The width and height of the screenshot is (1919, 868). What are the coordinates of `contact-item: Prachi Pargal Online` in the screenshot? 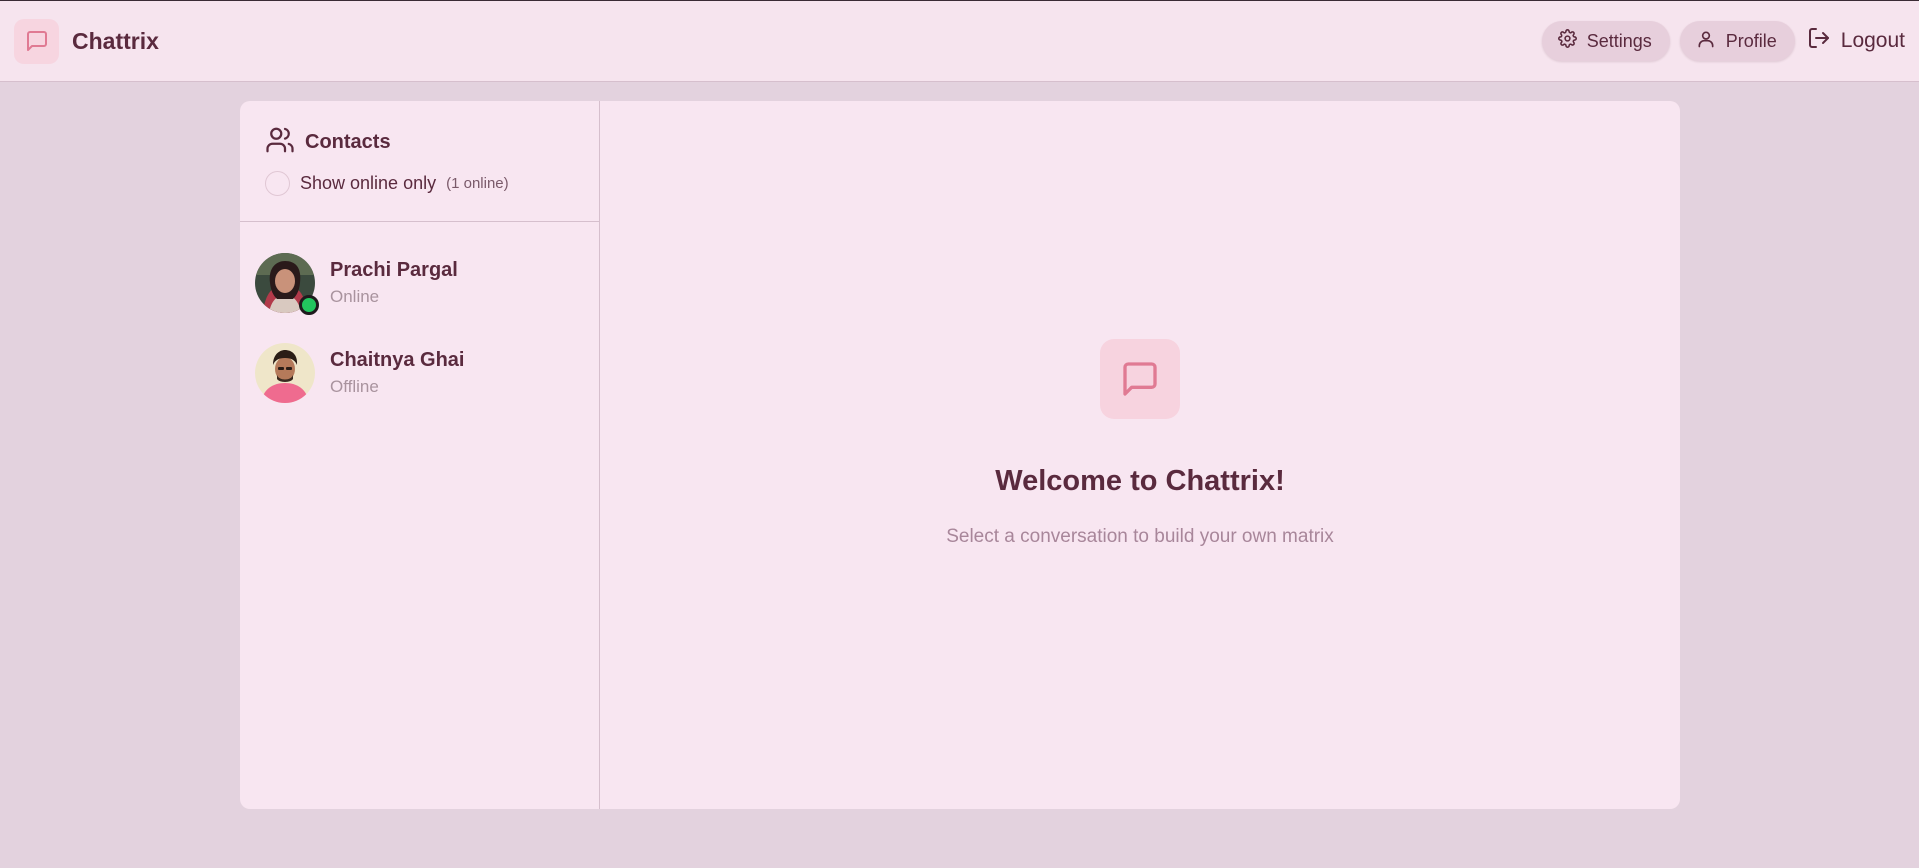 It's located at (419, 283).